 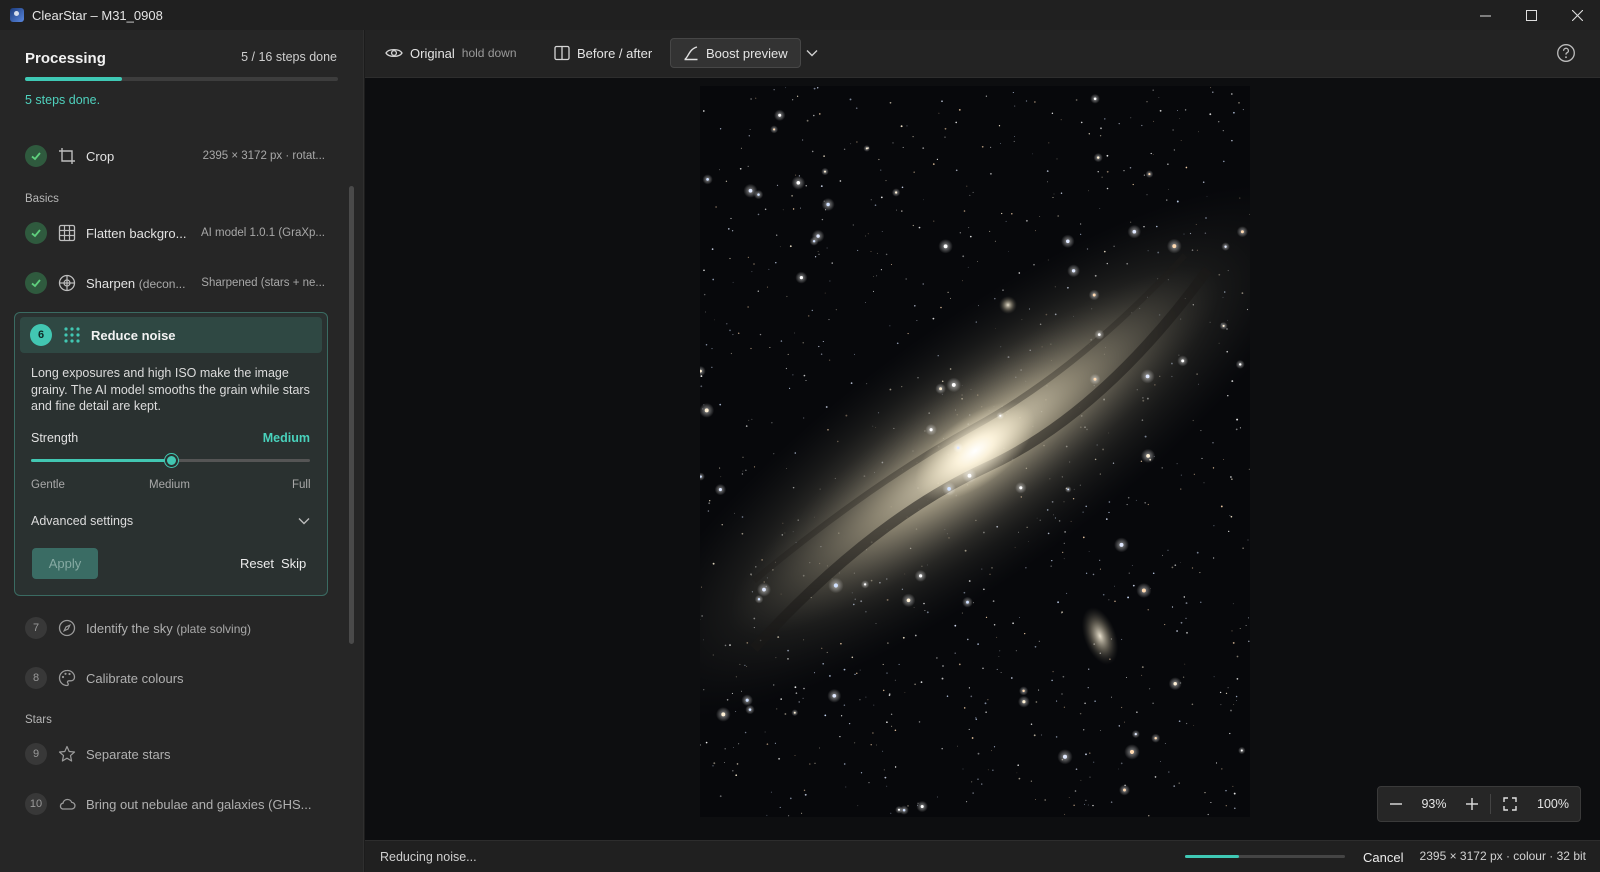 What do you see at coordinates (489, 53) in the screenshot?
I see `original-hint: hold down` at bounding box center [489, 53].